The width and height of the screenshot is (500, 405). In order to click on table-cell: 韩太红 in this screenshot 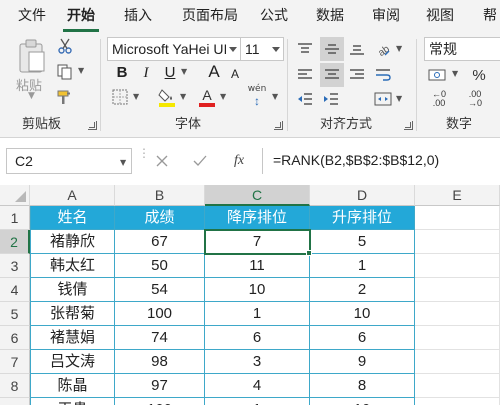, I will do `click(72, 266)`.